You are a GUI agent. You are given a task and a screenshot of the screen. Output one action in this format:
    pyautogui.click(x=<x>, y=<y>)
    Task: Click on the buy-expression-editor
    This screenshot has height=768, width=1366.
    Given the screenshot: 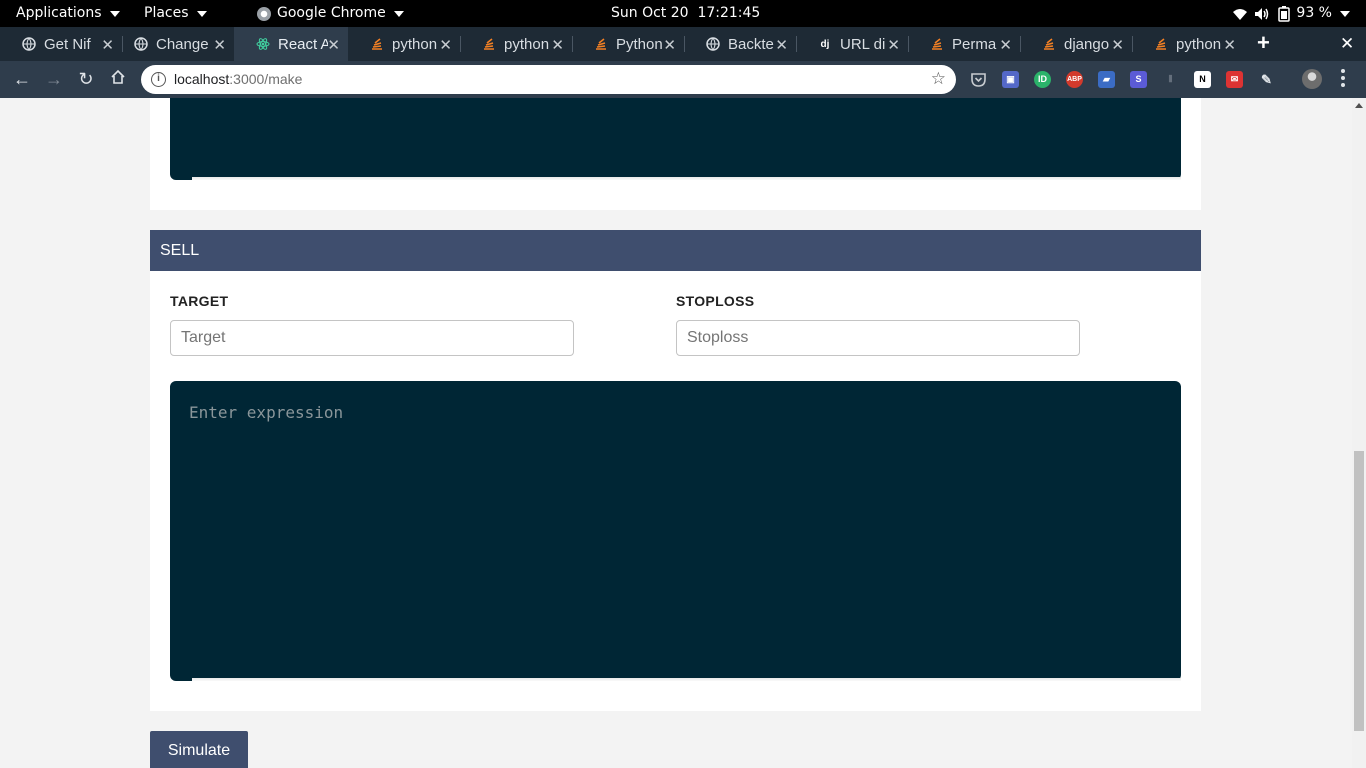 What is the action you would take?
    pyautogui.click(x=675, y=139)
    